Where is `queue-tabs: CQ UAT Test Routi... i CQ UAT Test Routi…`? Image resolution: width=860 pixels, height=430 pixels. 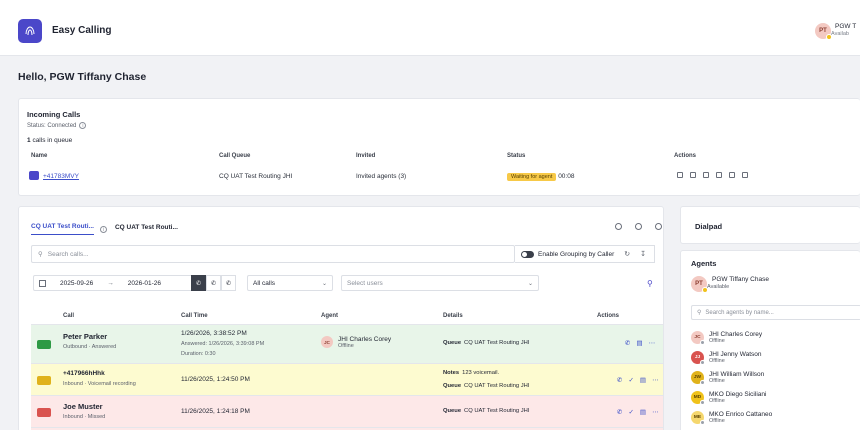 queue-tabs: CQ UAT Test Routi... i CQ UAT Test Routi… is located at coordinates (104, 229).